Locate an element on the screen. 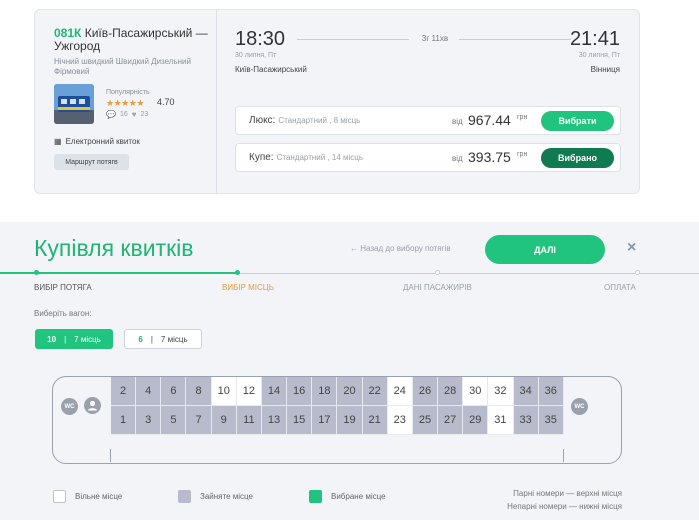 The height and width of the screenshot is (520, 699). wagon-number: 10 is located at coordinates (52, 339).